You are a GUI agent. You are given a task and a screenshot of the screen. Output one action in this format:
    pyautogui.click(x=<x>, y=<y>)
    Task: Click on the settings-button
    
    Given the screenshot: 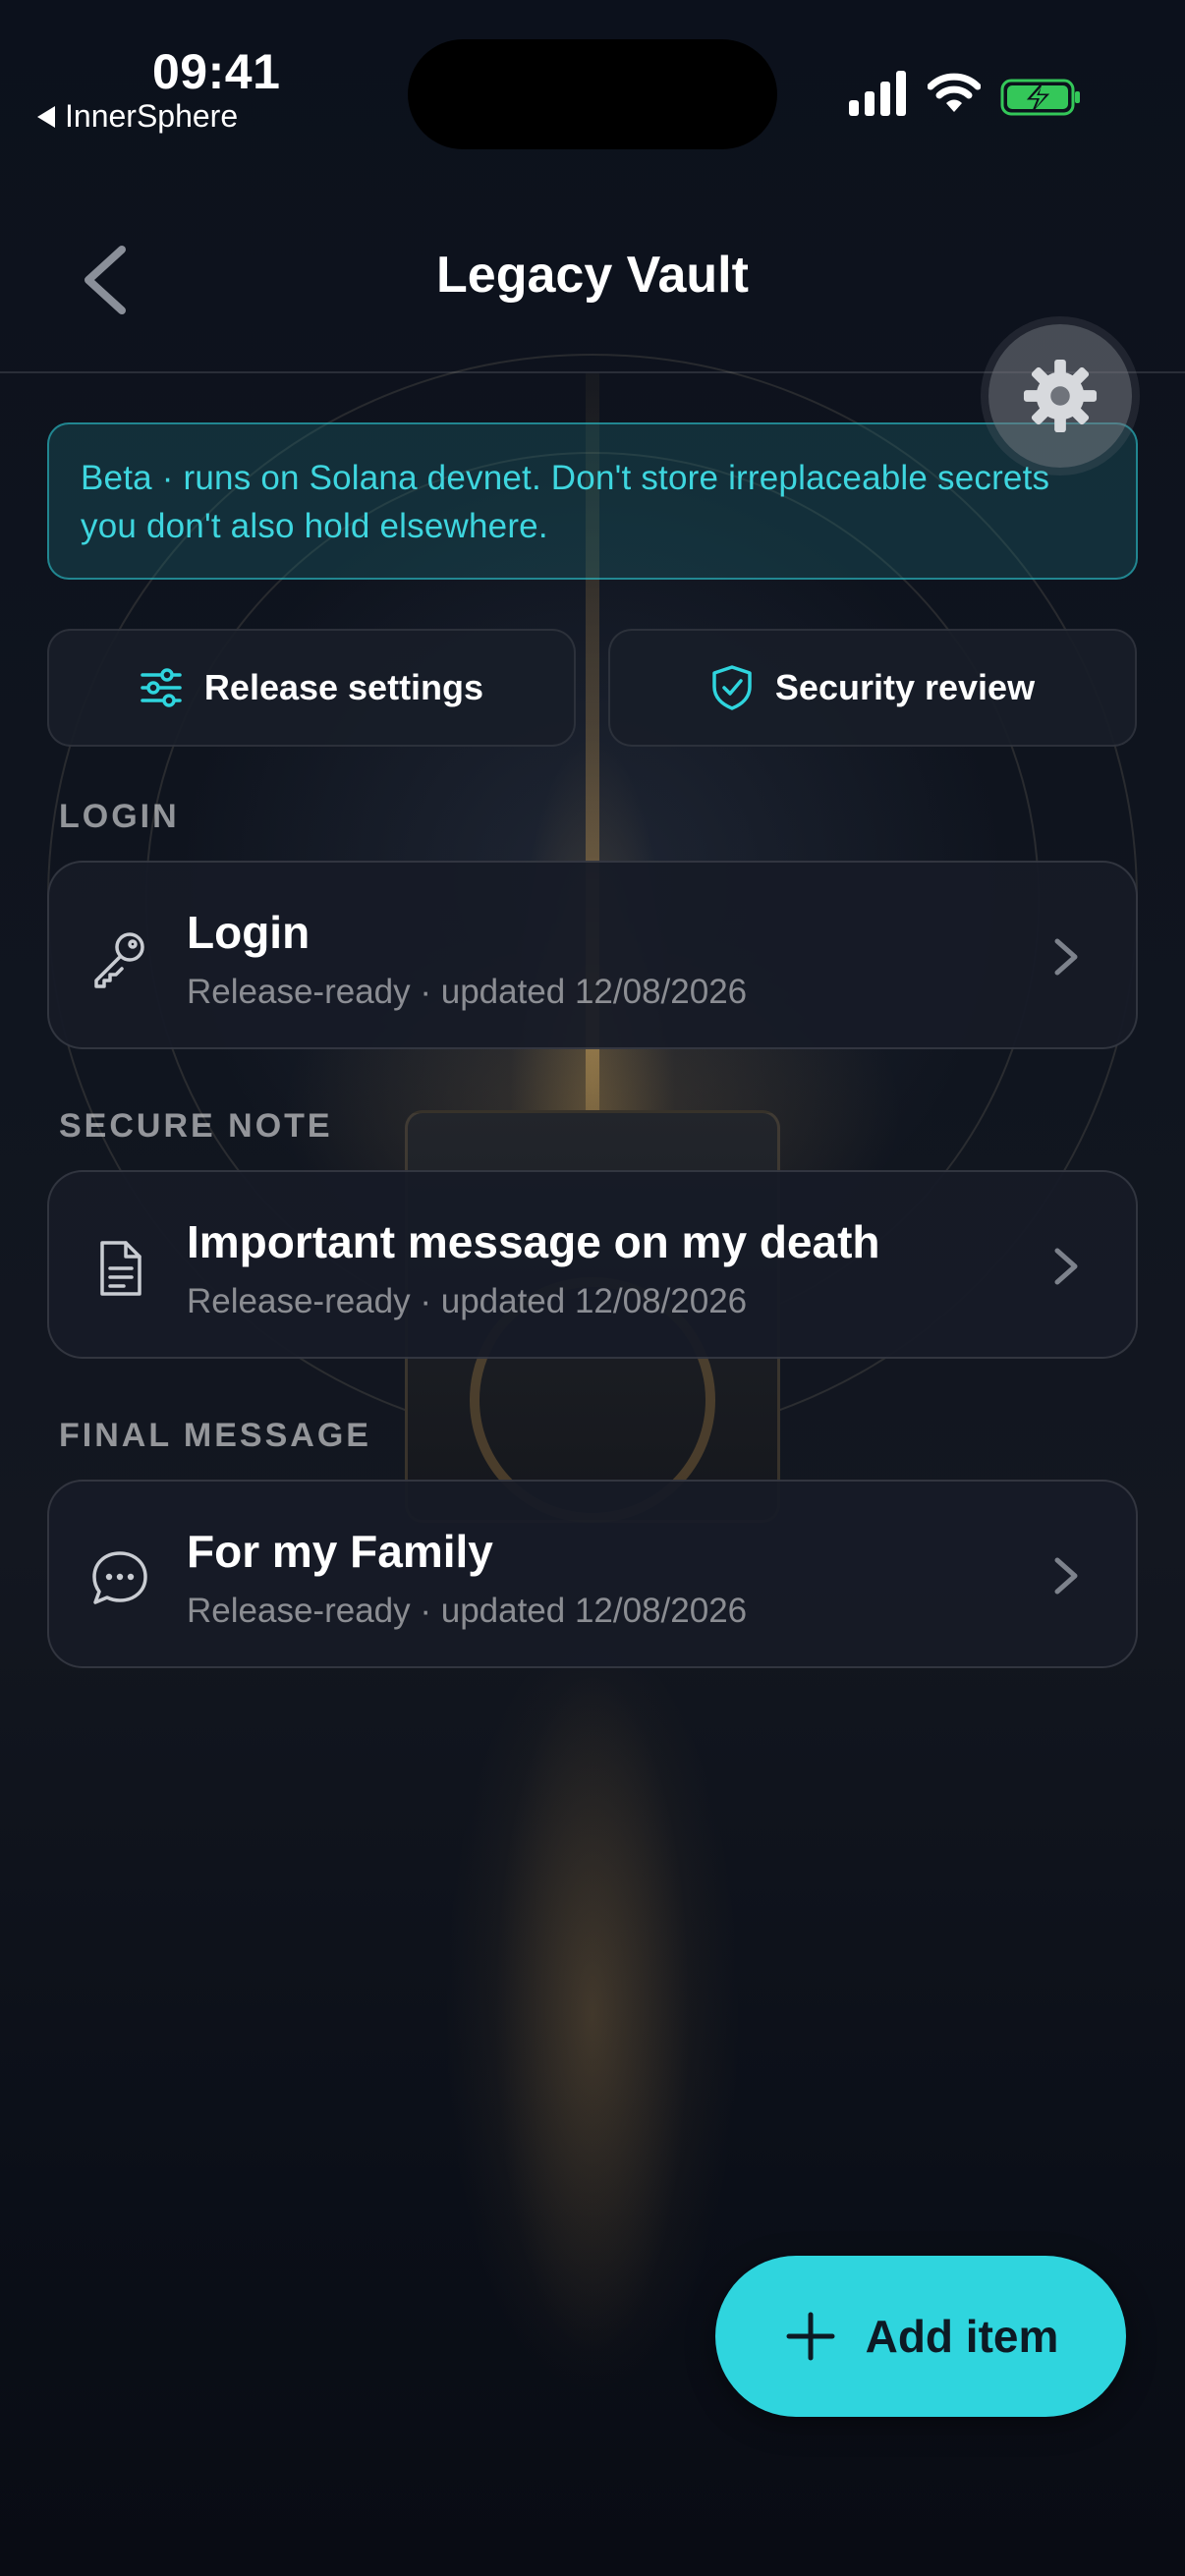 What is the action you would take?
    pyautogui.click(x=1060, y=396)
    